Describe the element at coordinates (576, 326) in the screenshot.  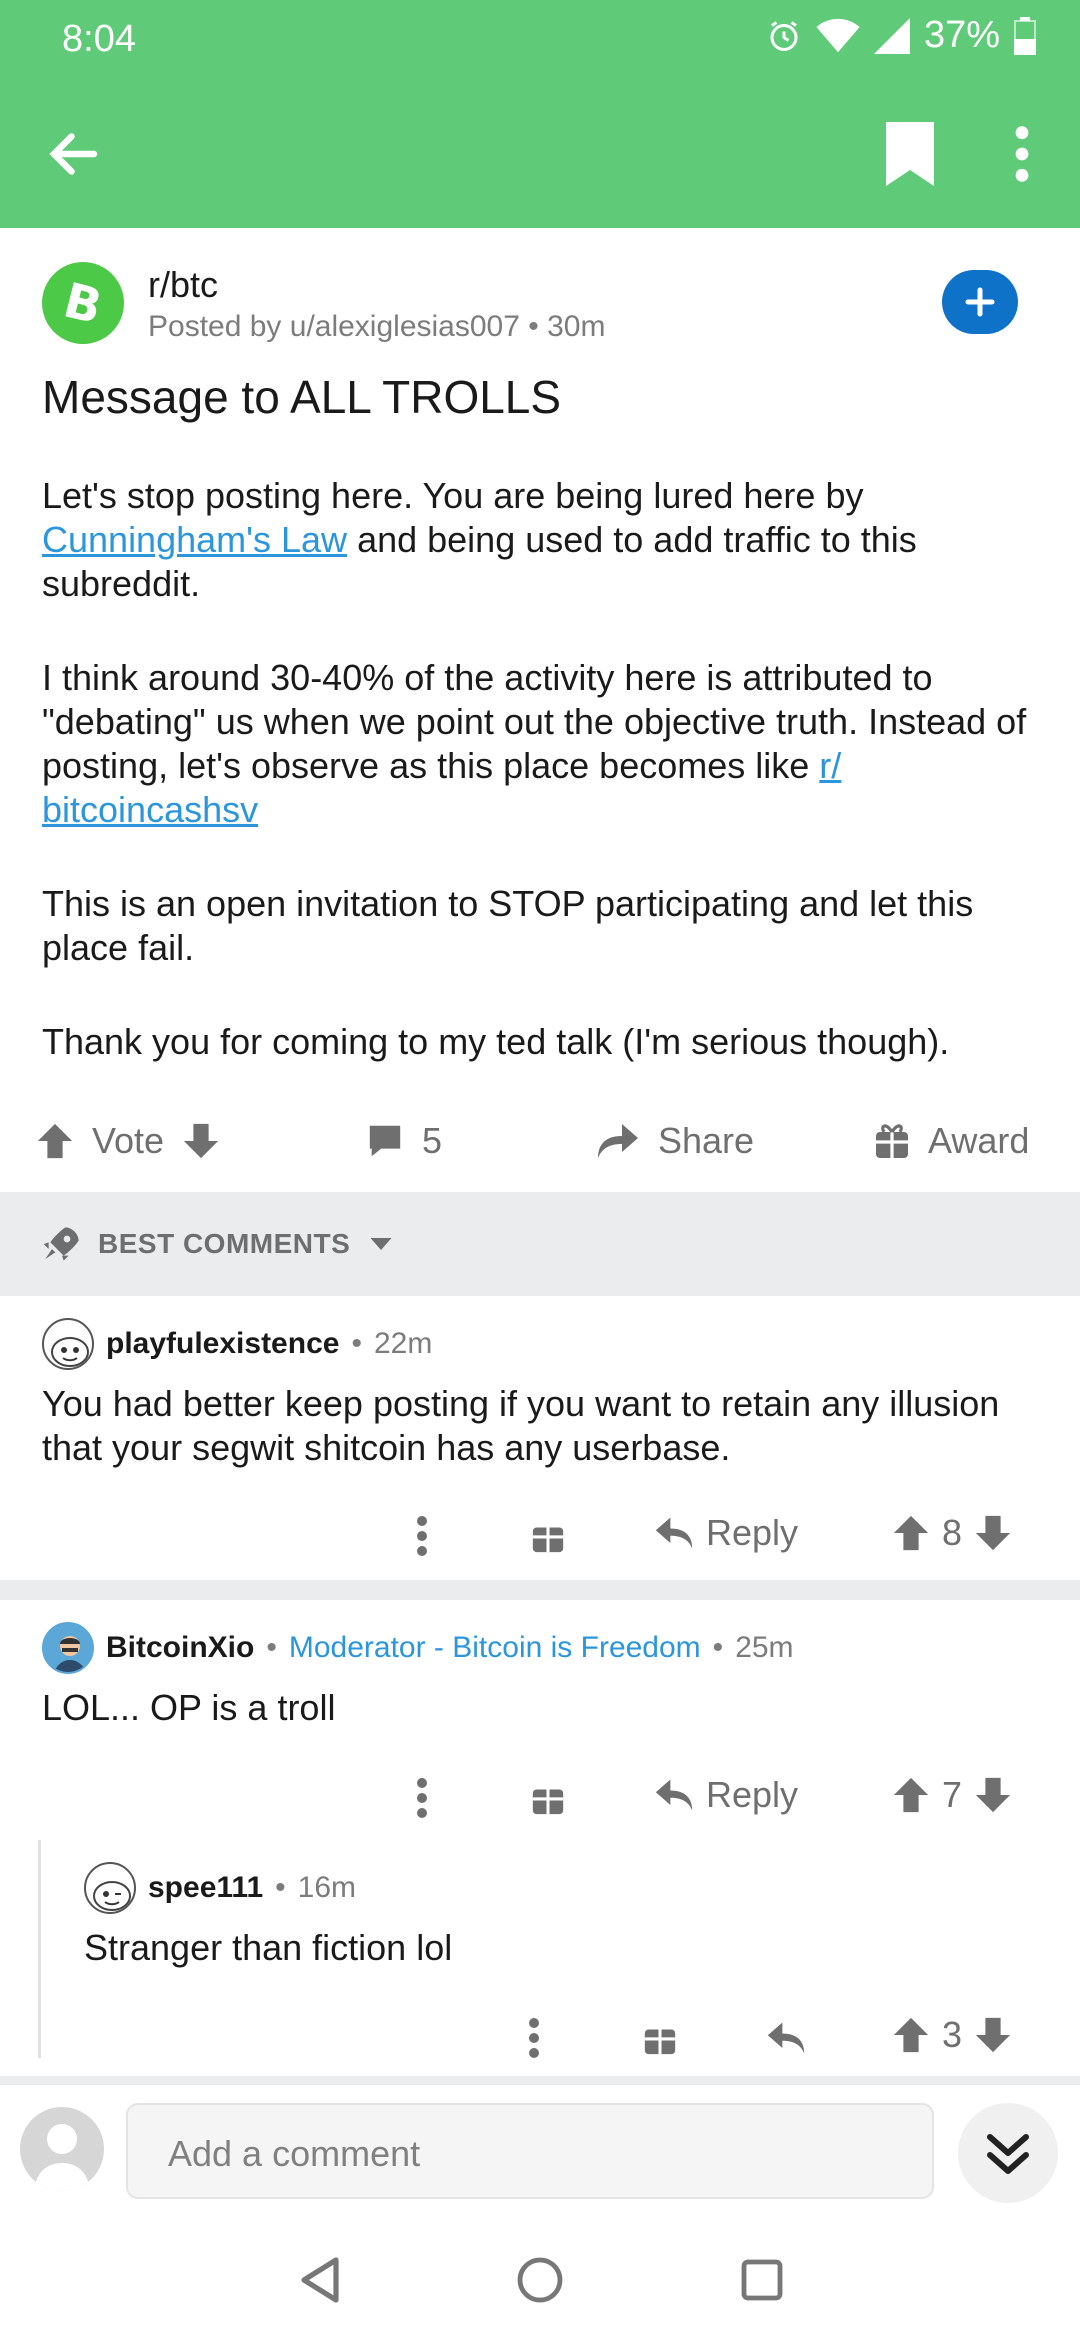
I see `post-age: 30m` at that location.